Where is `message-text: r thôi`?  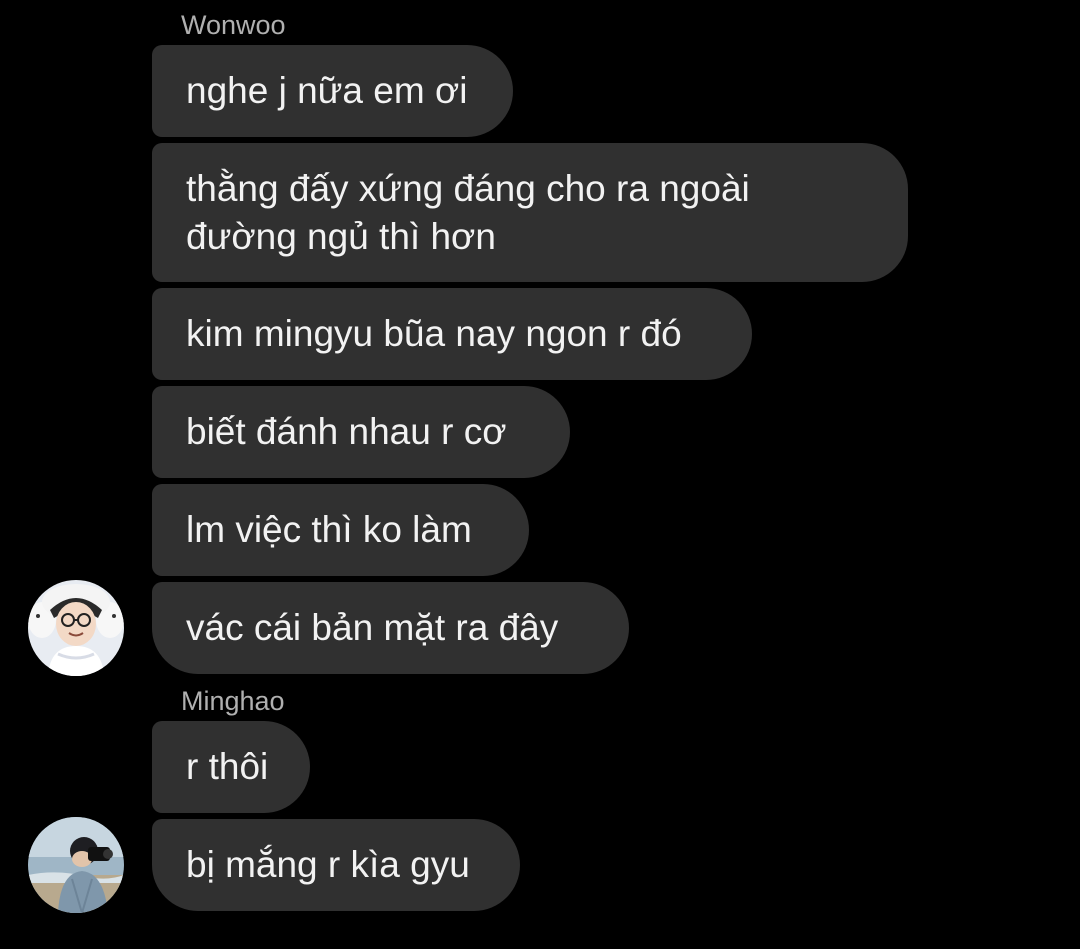 message-text: r thôi is located at coordinates (227, 766).